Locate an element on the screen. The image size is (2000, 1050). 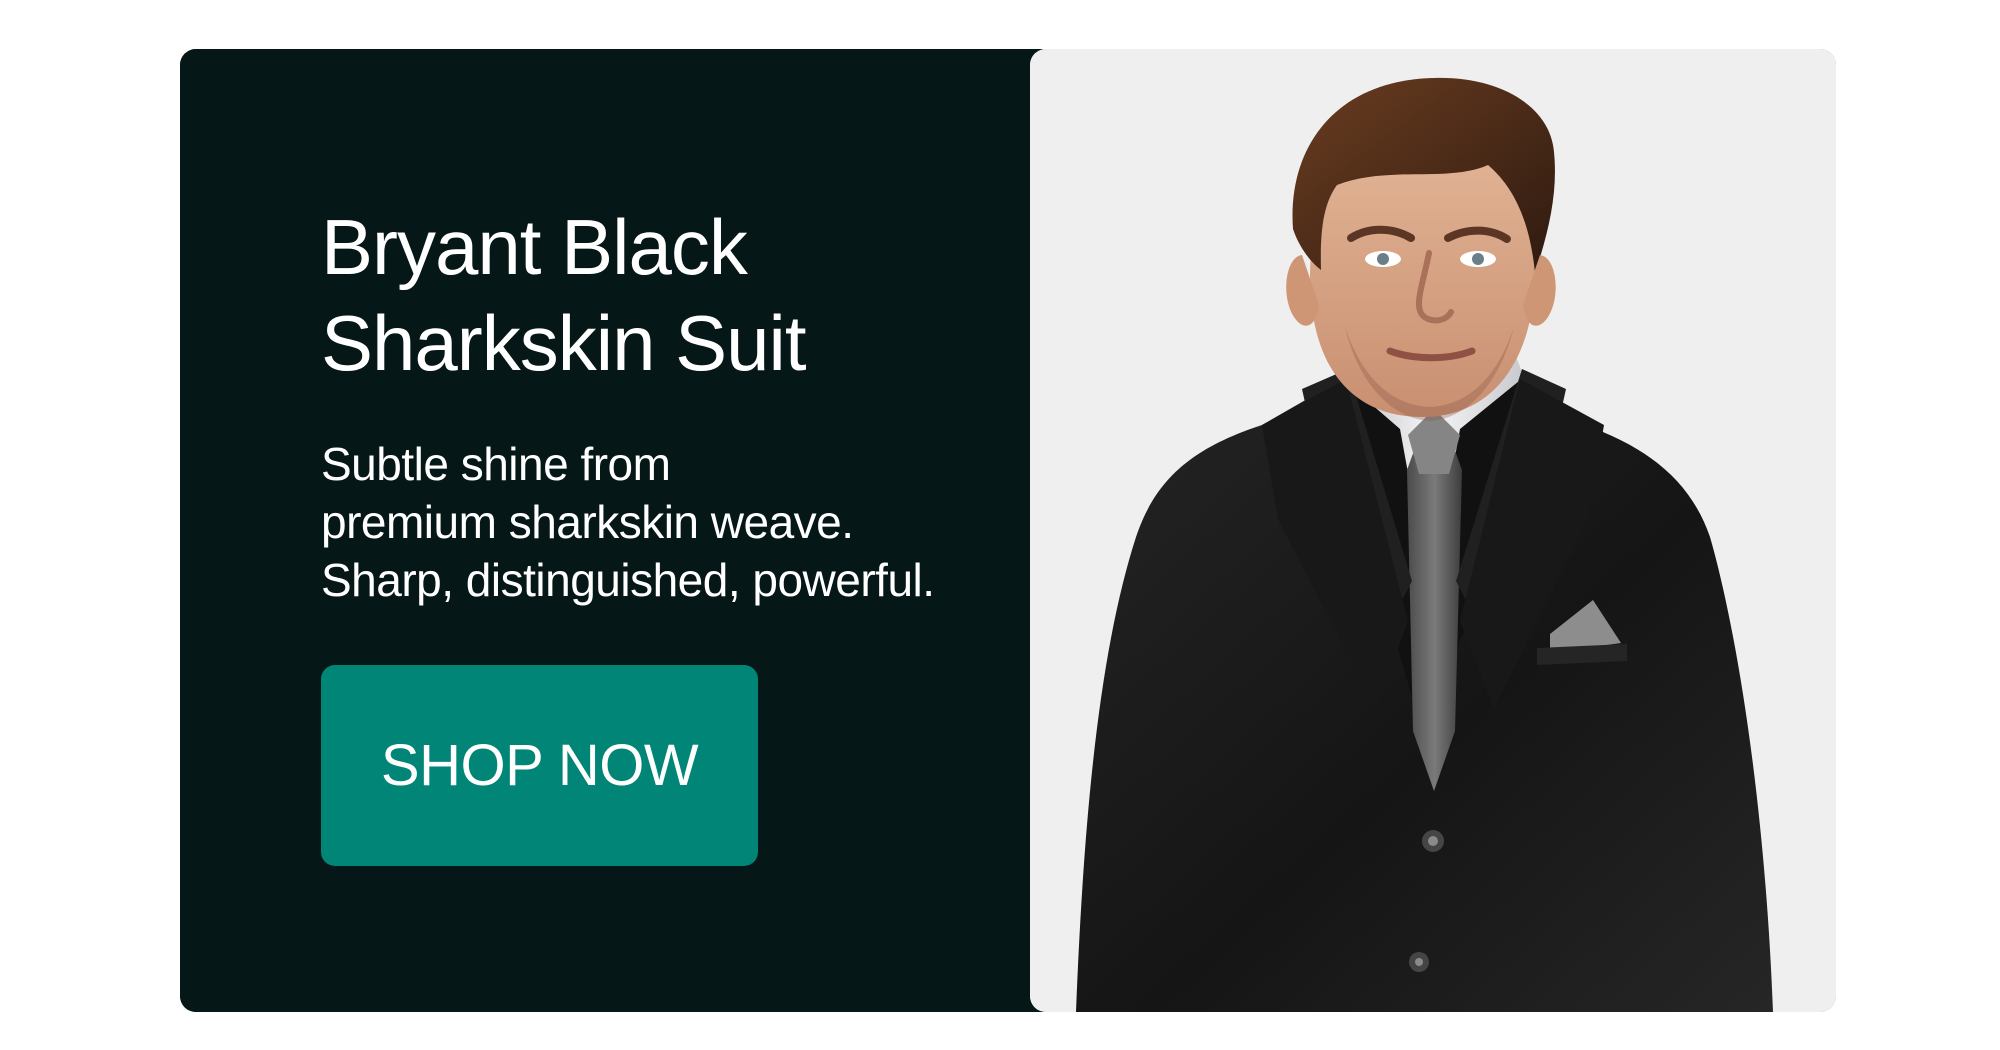
shop-now-button: SHOP NOW is located at coordinates (539, 765).